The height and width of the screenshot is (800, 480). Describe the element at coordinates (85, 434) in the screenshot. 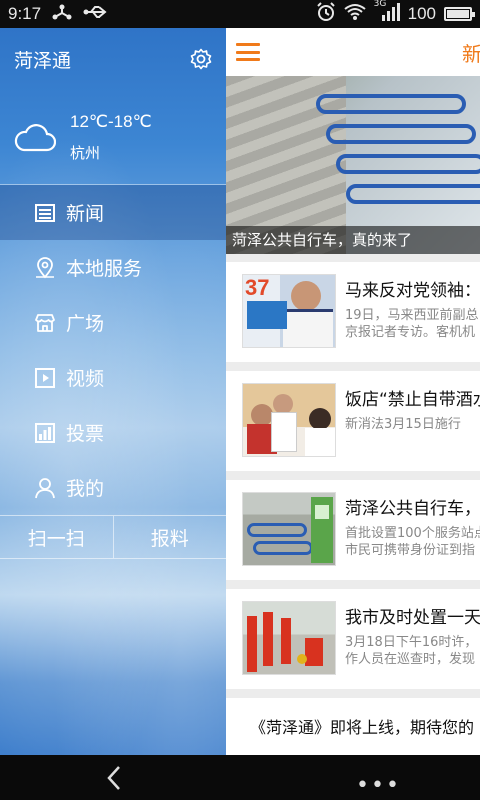

I see `menu-item-label: 投票` at that location.